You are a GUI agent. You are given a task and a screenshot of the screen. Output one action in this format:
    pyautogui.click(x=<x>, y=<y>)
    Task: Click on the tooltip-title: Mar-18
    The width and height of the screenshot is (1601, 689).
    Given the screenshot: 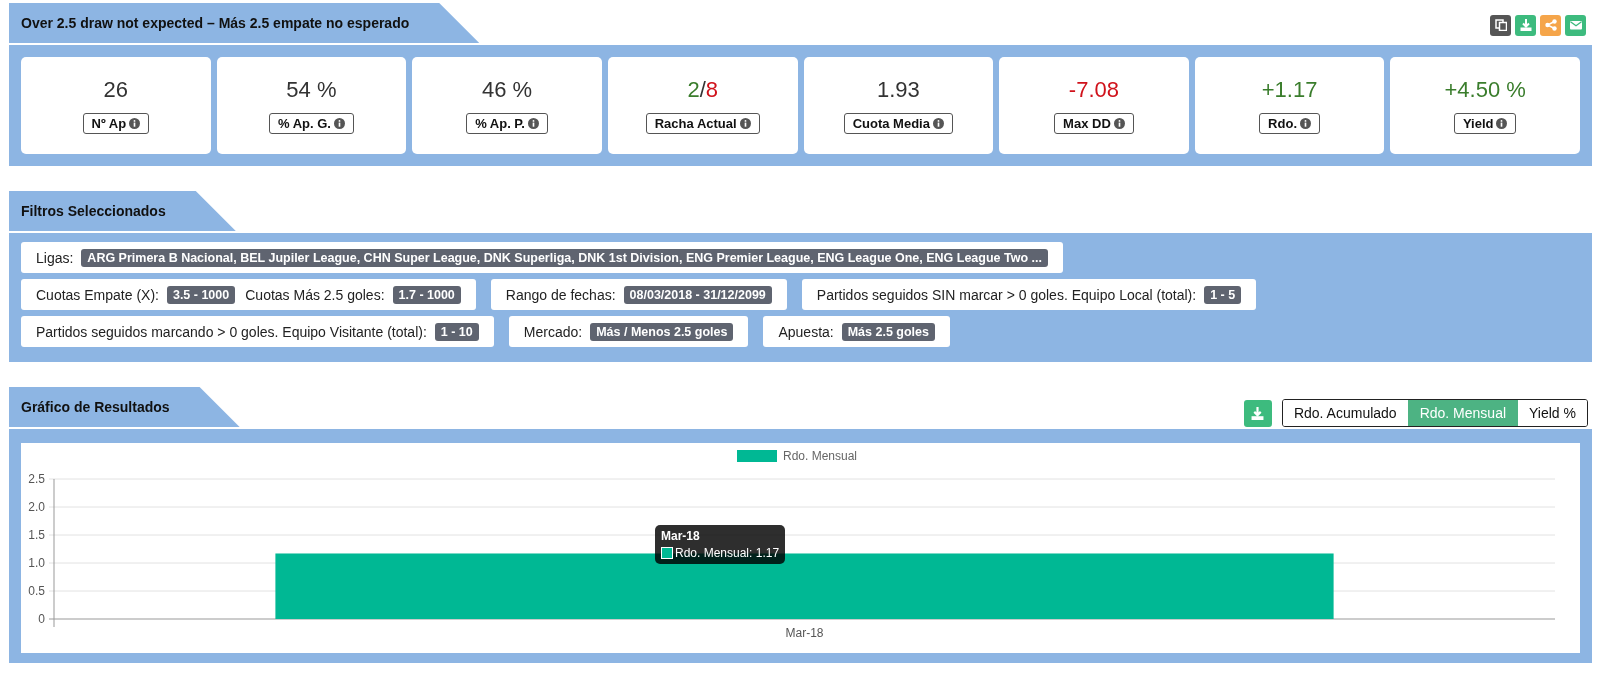 What is the action you would take?
    pyautogui.click(x=681, y=536)
    